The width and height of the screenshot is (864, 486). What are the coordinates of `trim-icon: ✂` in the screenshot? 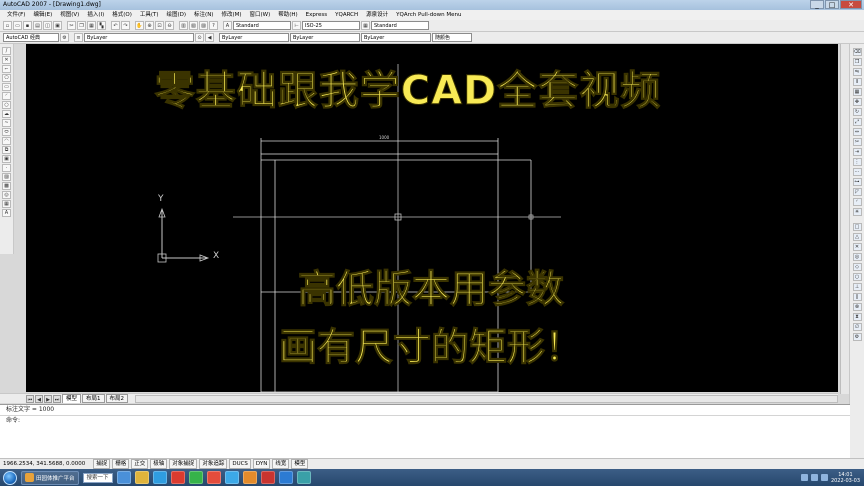 It's located at (857, 142).